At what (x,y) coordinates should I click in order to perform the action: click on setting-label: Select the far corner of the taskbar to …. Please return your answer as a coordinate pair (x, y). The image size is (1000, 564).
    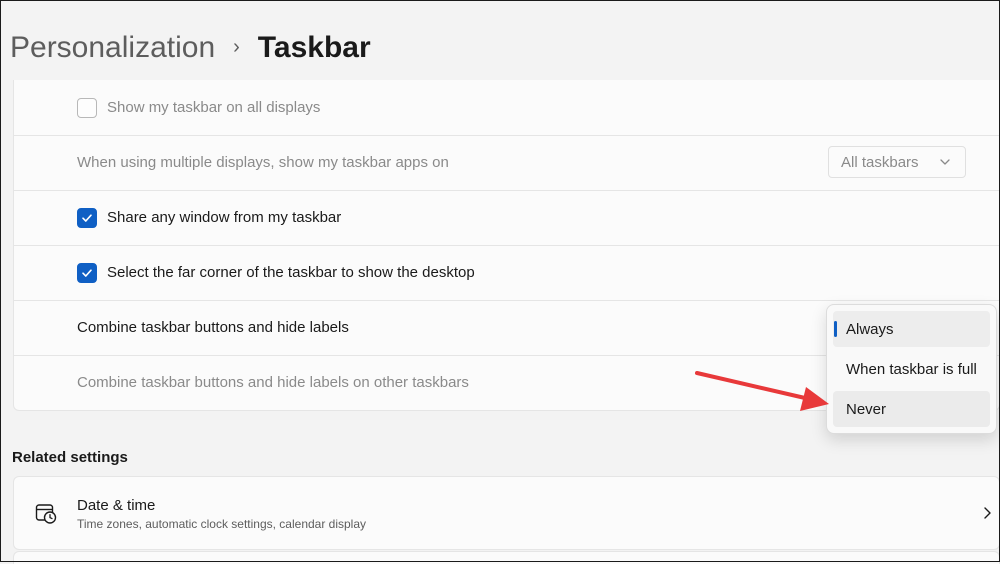
    Looking at the image, I should click on (291, 272).